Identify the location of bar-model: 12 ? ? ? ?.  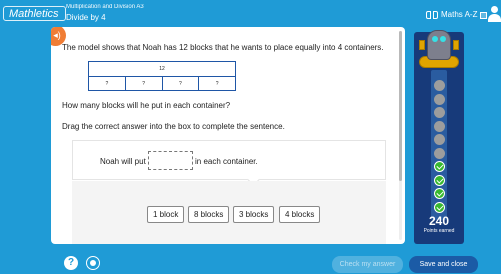
(162, 76).